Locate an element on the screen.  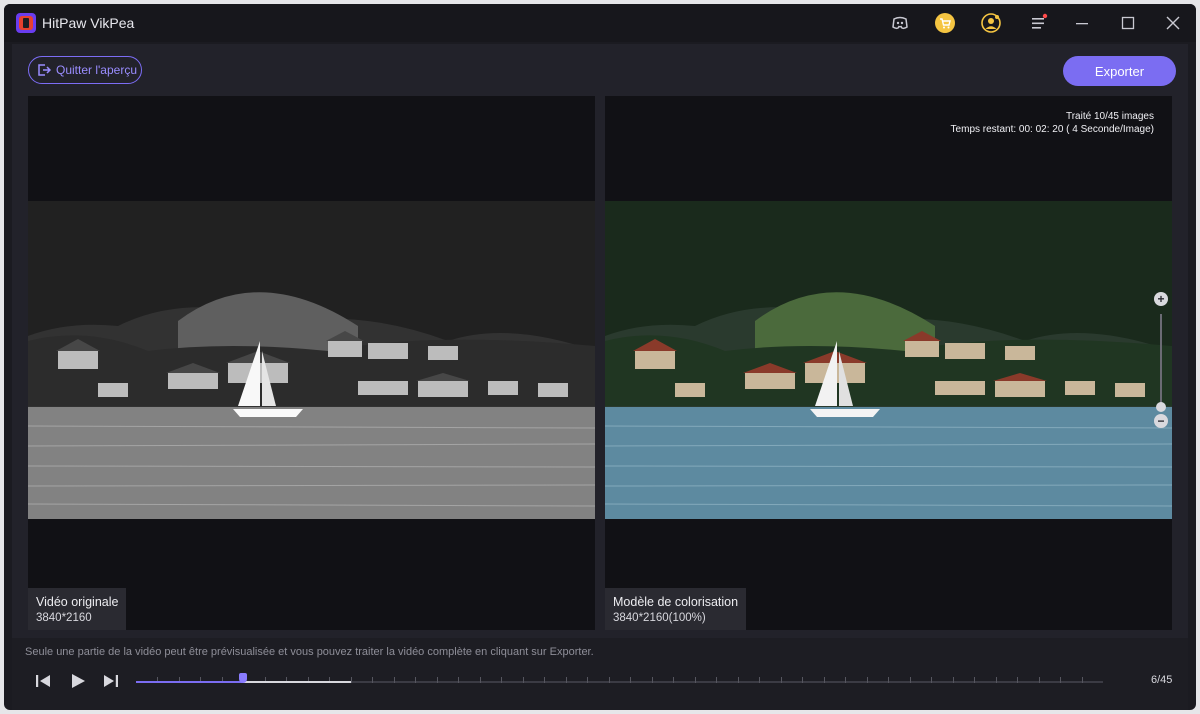
colorized-video-label: Modèle de colorisation 3840*2160(100%) is located at coordinates (676, 609).